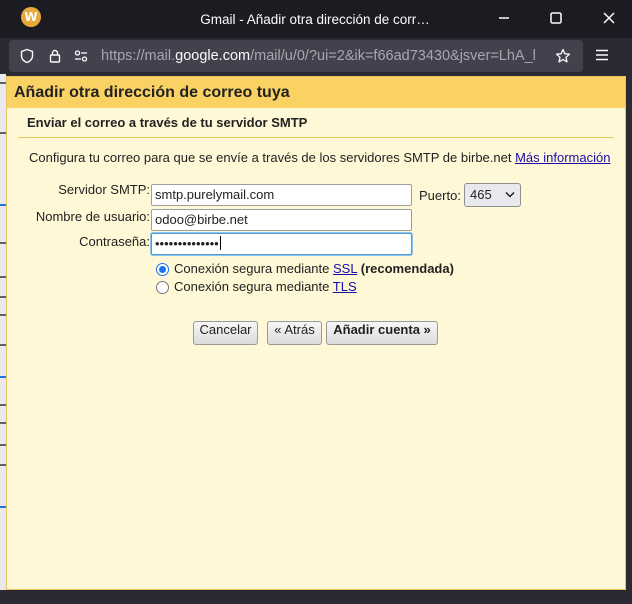  What do you see at coordinates (316, 598) in the screenshot?
I see `window-bottom-edge` at bounding box center [316, 598].